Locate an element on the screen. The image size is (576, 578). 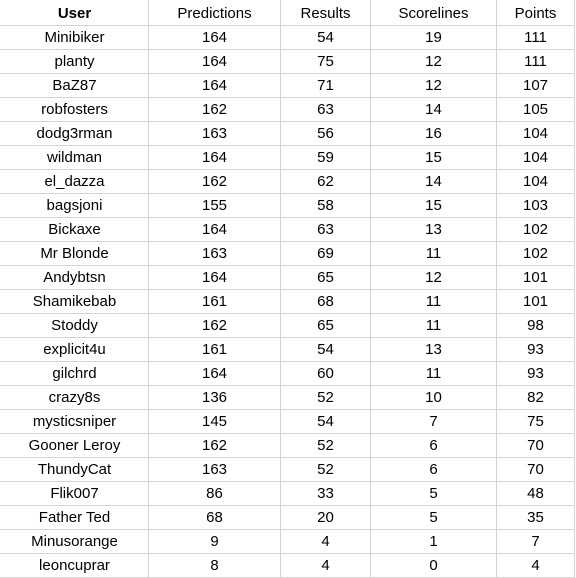
cell-results: 69 is located at coordinates (325, 253).